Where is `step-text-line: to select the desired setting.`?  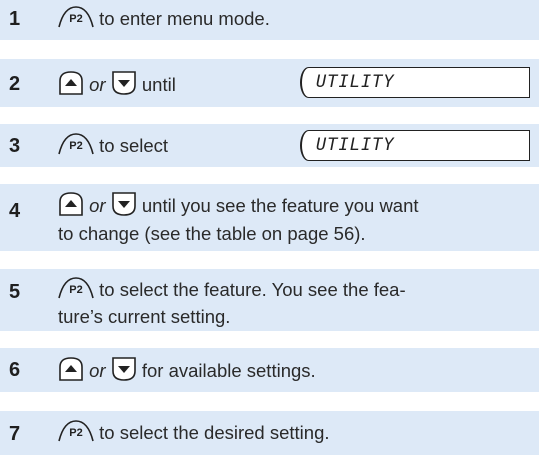
step-text-line: to select the desired setting. is located at coordinates (212, 432).